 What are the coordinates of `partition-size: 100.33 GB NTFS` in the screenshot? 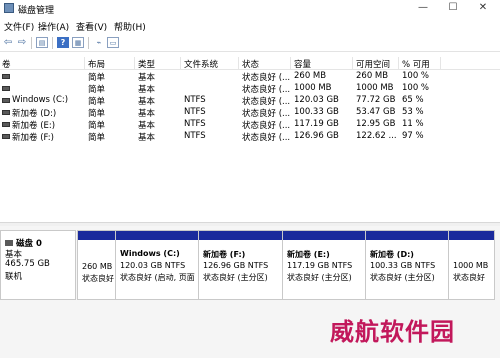 It's located at (403, 265).